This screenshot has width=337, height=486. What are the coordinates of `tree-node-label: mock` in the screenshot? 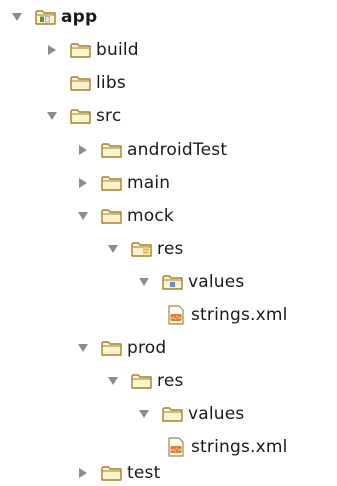 It's located at (150, 216).